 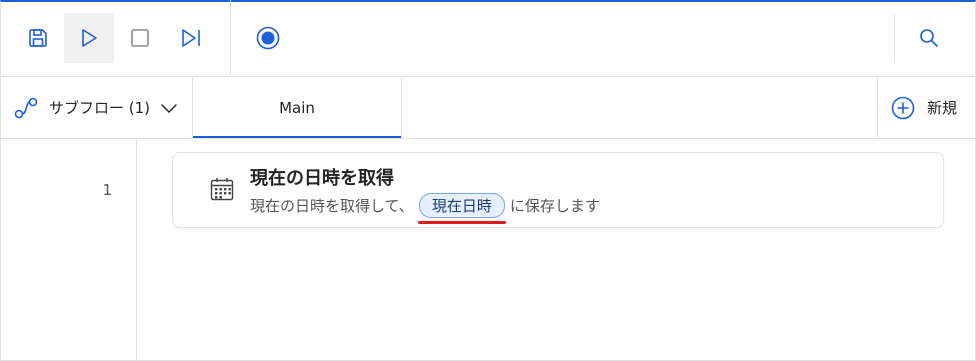 What do you see at coordinates (903, 107) in the screenshot?
I see `add-icon` at bounding box center [903, 107].